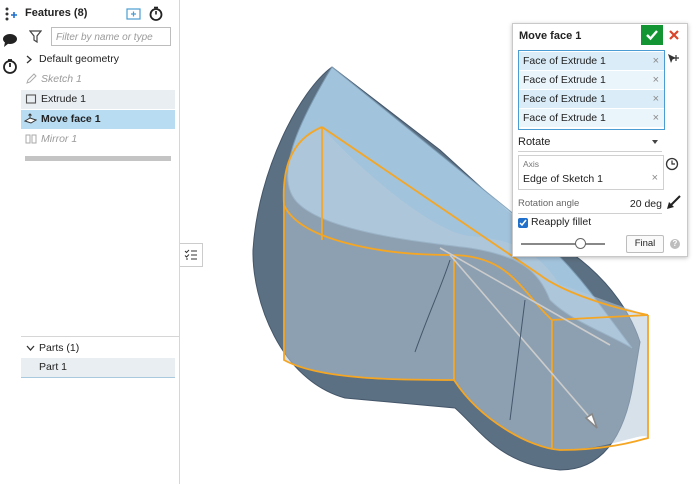  Describe the element at coordinates (98, 158) in the screenshot. I see `feature-list-scrollbar` at that location.